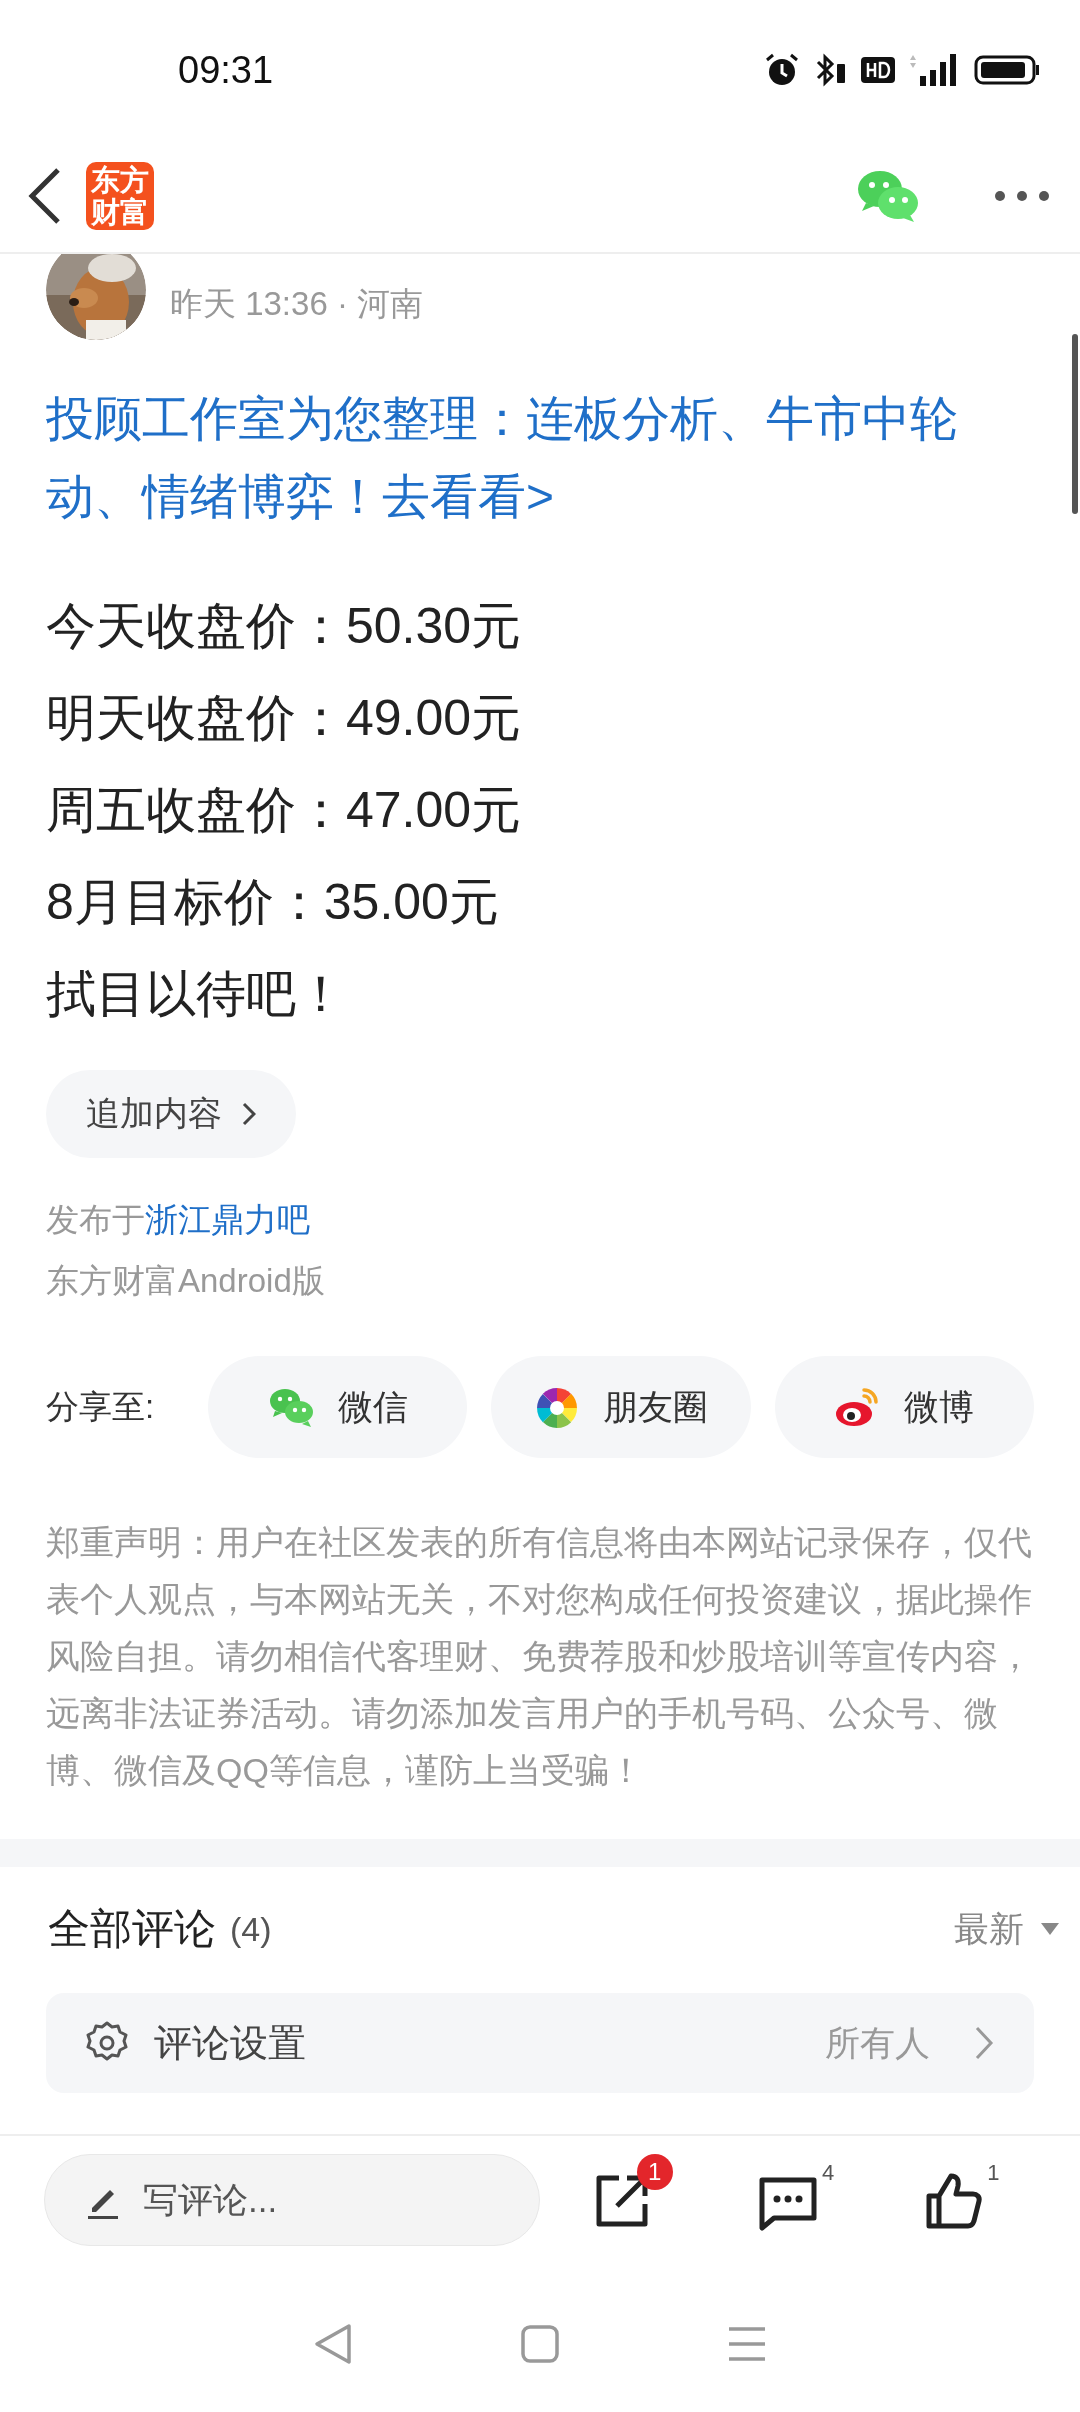 The image size is (1080, 2412). I want to click on share-weibo-button: 微博, so click(904, 1407).